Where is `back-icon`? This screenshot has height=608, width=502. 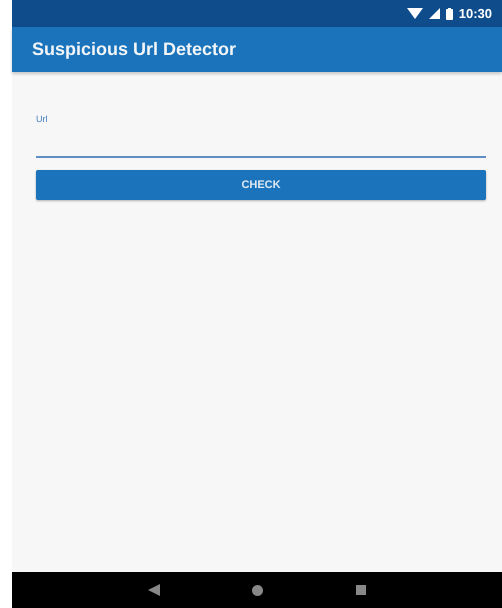
back-icon is located at coordinates (154, 590).